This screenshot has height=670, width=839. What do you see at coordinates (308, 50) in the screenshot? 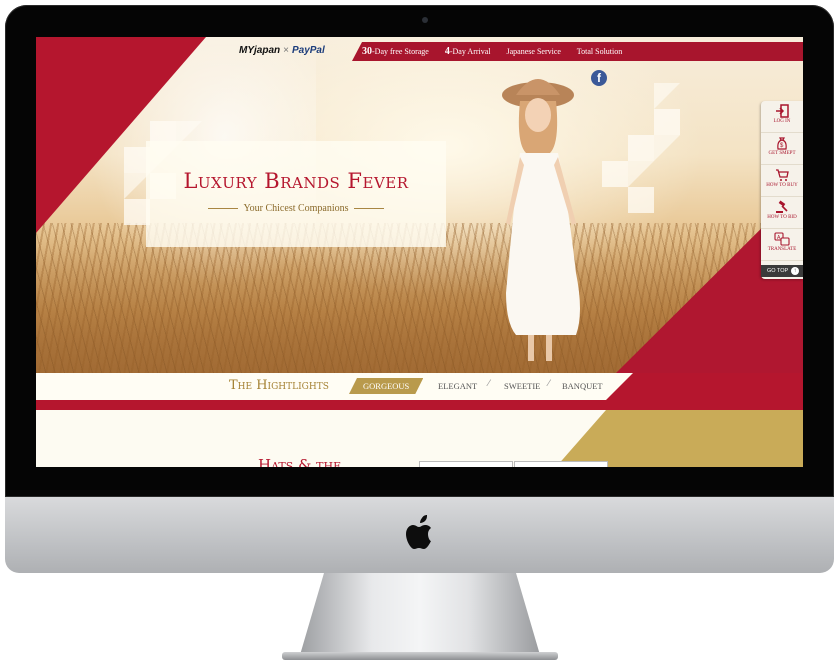
I see `paypal-logo: PayPal` at bounding box center [308, 50].